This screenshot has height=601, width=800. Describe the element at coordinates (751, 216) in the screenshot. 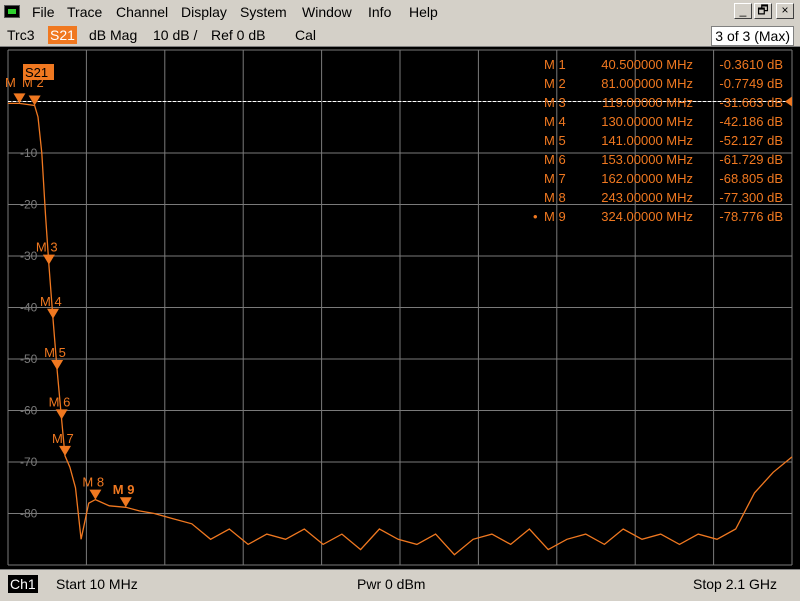

I see `marker-readout-value: -78.776 dB` at that location.